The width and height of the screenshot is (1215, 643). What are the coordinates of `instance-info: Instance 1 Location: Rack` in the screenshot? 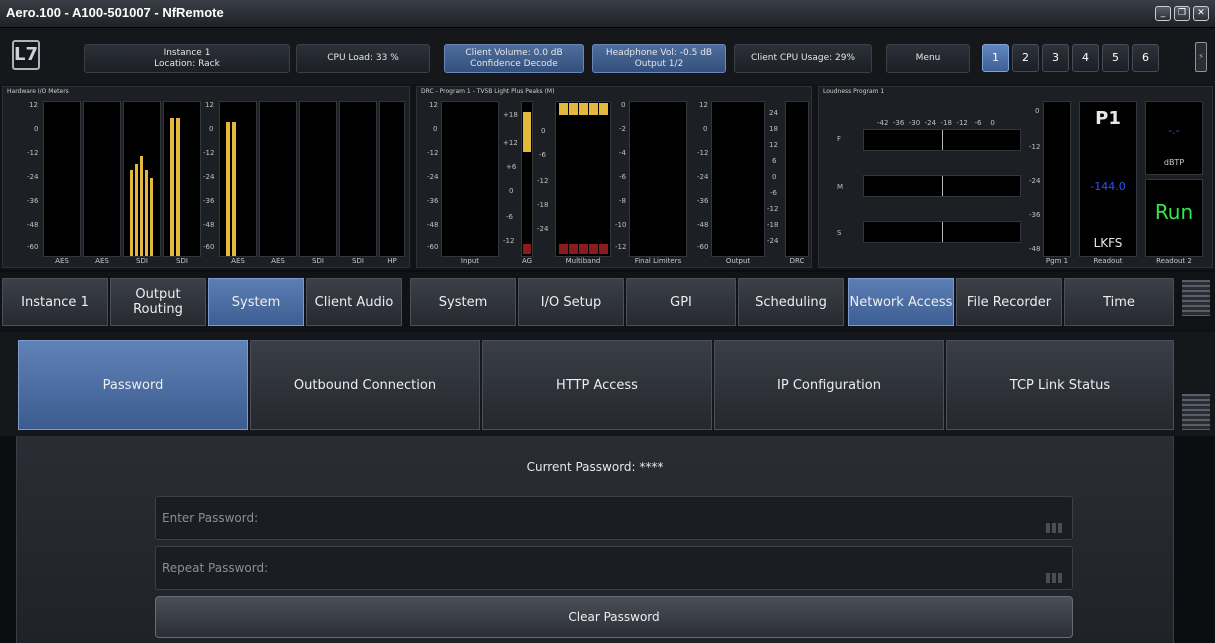 It's located at (187, 58).